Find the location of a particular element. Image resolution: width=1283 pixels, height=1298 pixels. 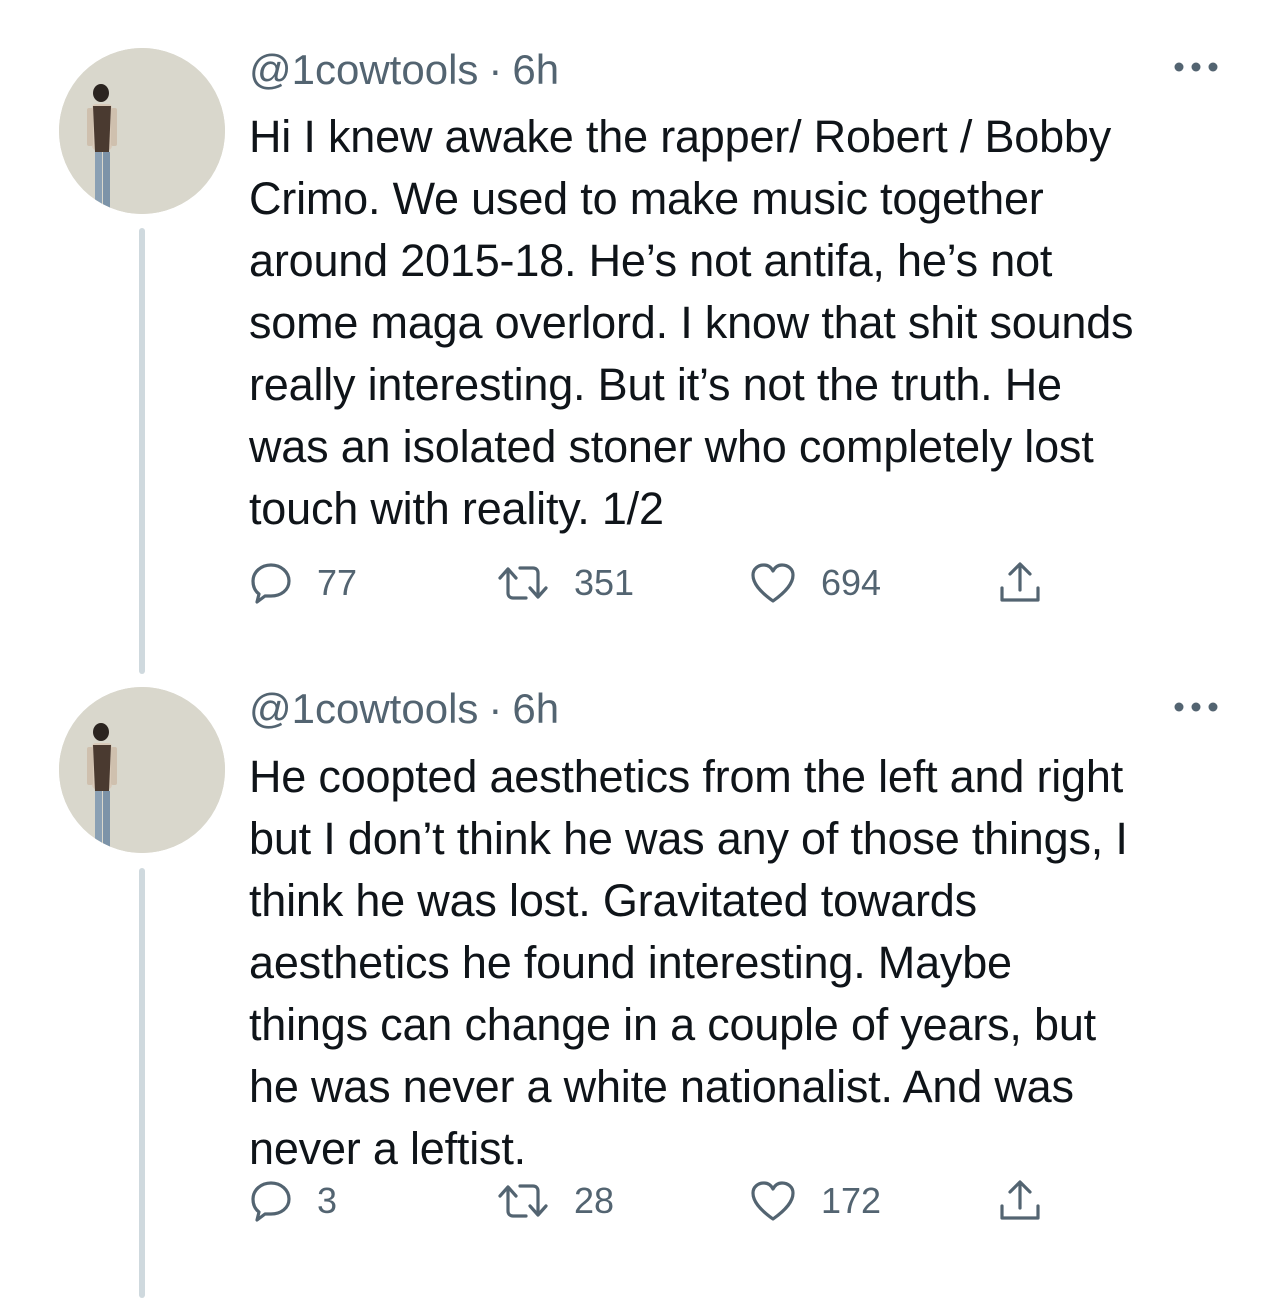

action-bar: 3 28 172 is located at coordinates (699, 1201).